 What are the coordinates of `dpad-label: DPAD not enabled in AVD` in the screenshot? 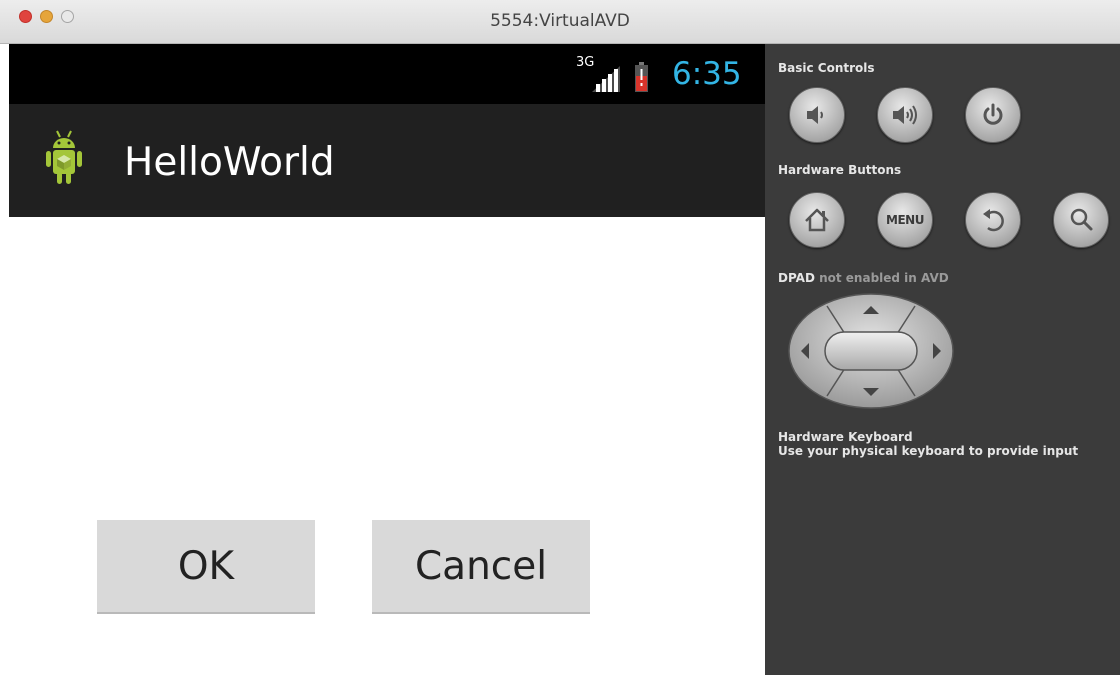 It's located at (863, 278).